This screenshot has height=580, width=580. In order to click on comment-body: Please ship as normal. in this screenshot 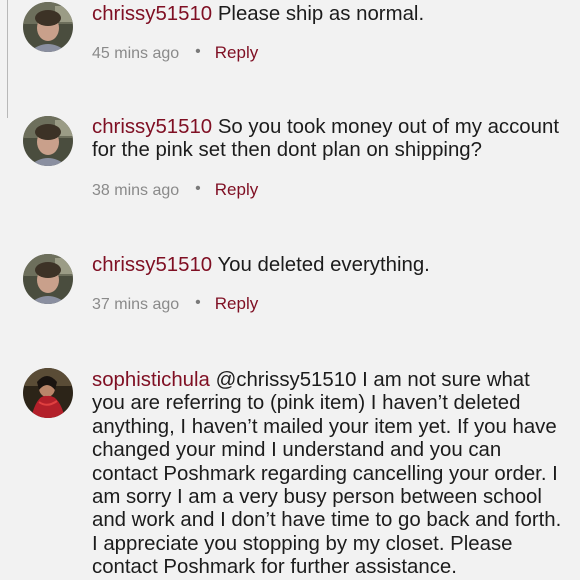, I will do `click(321, 14)`.